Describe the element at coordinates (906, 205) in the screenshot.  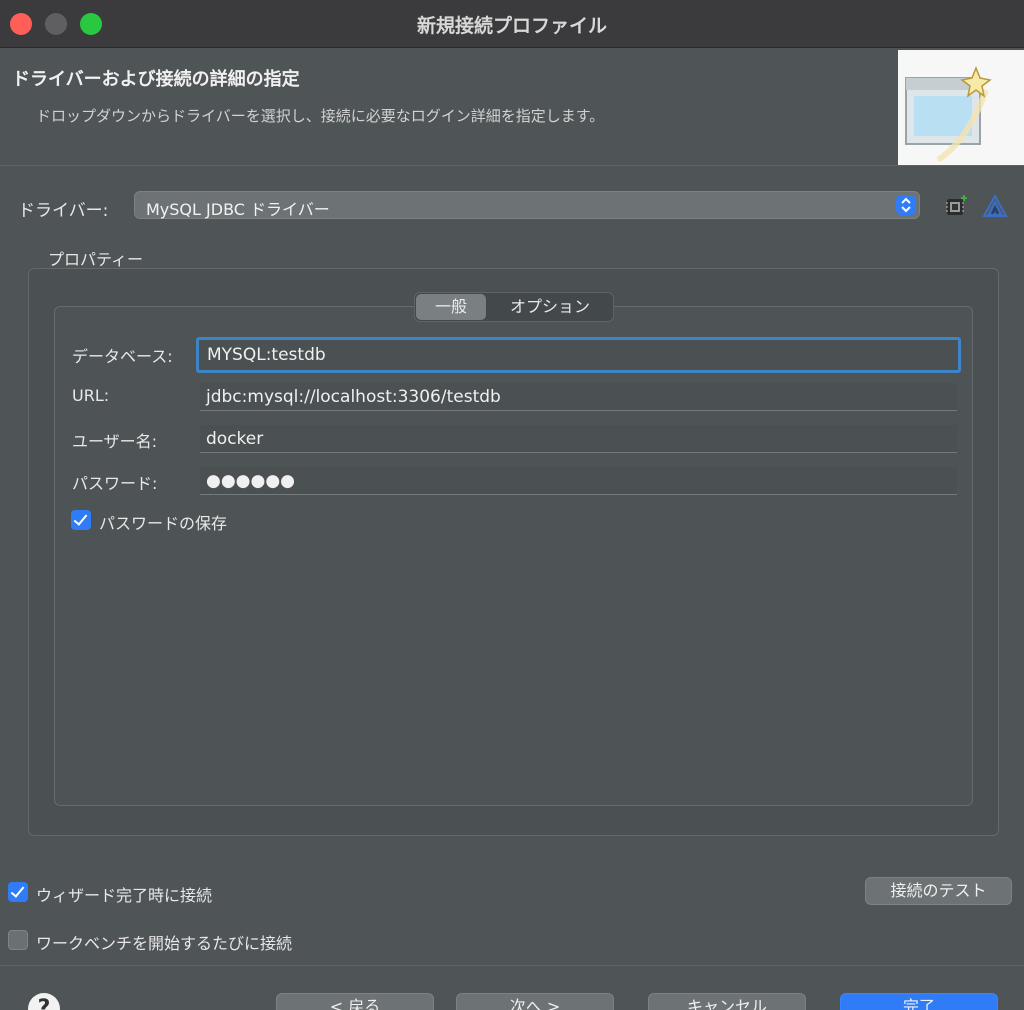
I see `chevron-updown-icon` at that location.